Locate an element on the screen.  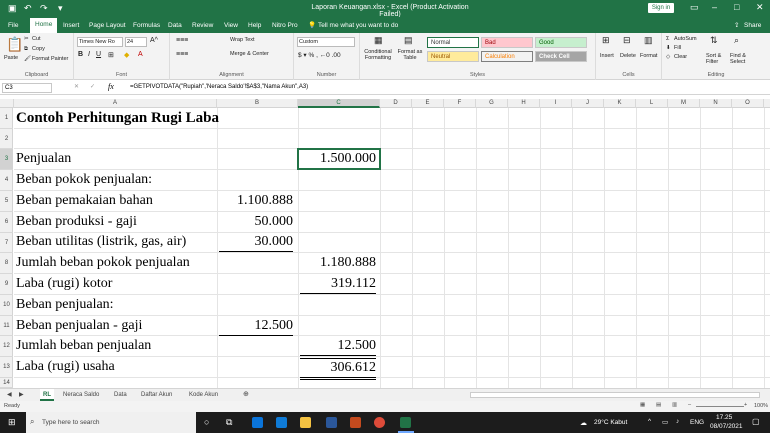
tell-me-search: Tell me what you want to do is located at coordinates (358, 26).